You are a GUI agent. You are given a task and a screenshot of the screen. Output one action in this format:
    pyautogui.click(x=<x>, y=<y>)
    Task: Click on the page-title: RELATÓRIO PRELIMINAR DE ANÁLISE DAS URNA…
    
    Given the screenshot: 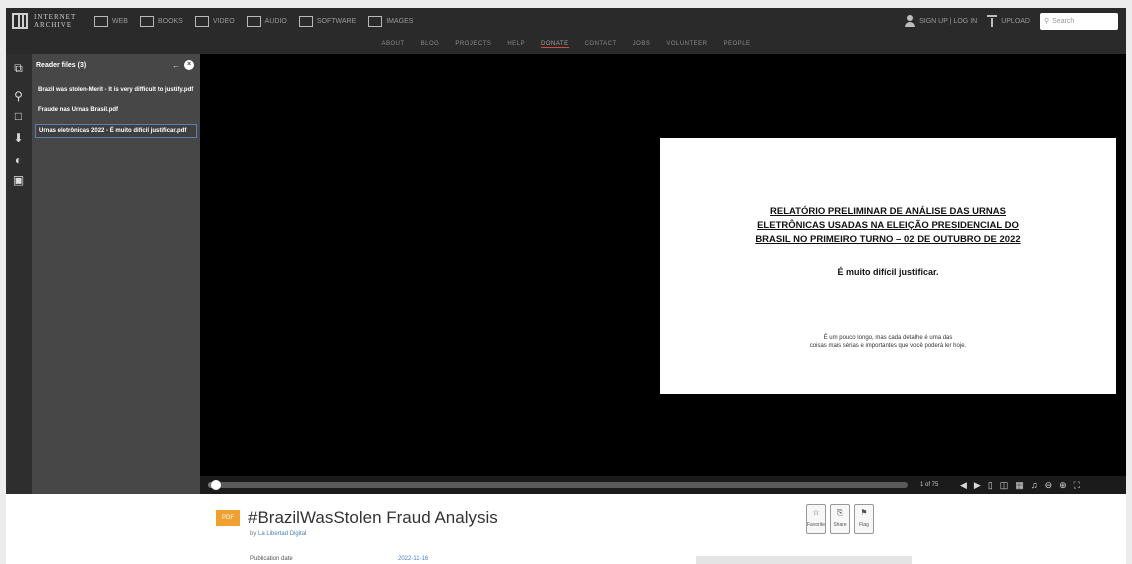 What is the action you would take?
    pyautogui.click(x=888, y=226)
    